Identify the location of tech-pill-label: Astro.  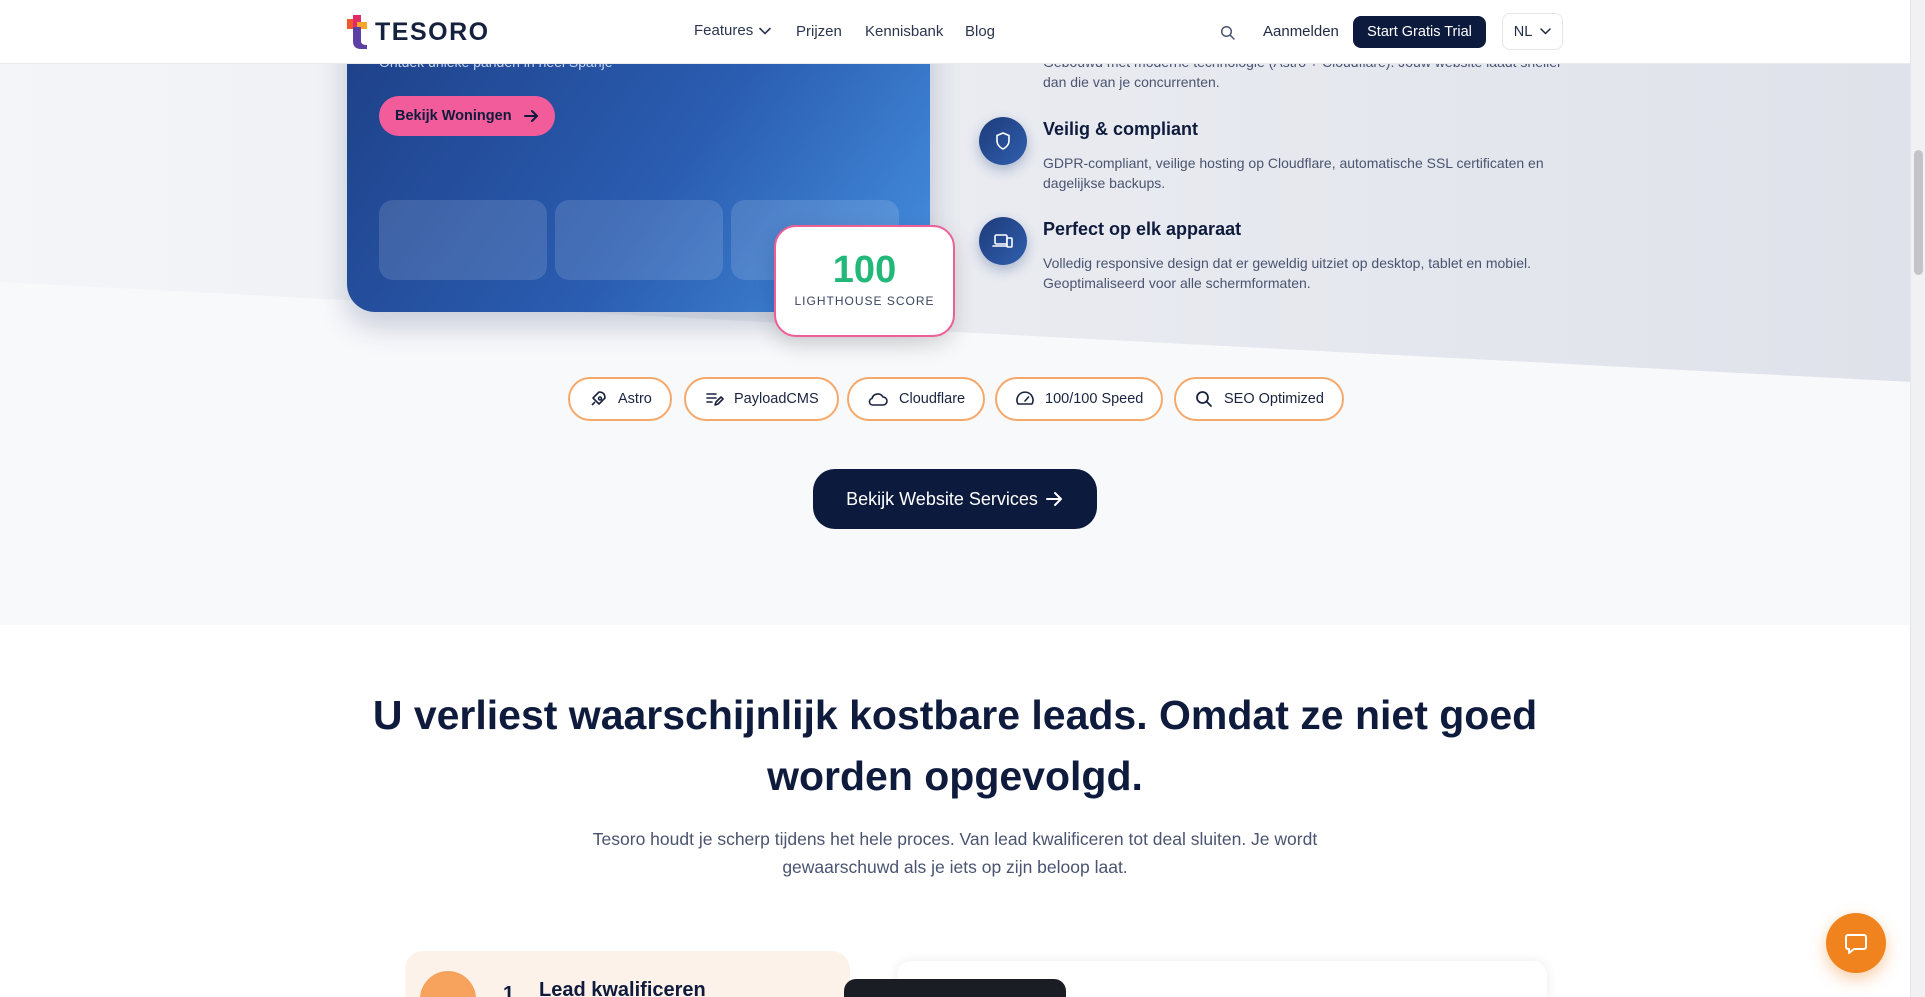
(635, 399).